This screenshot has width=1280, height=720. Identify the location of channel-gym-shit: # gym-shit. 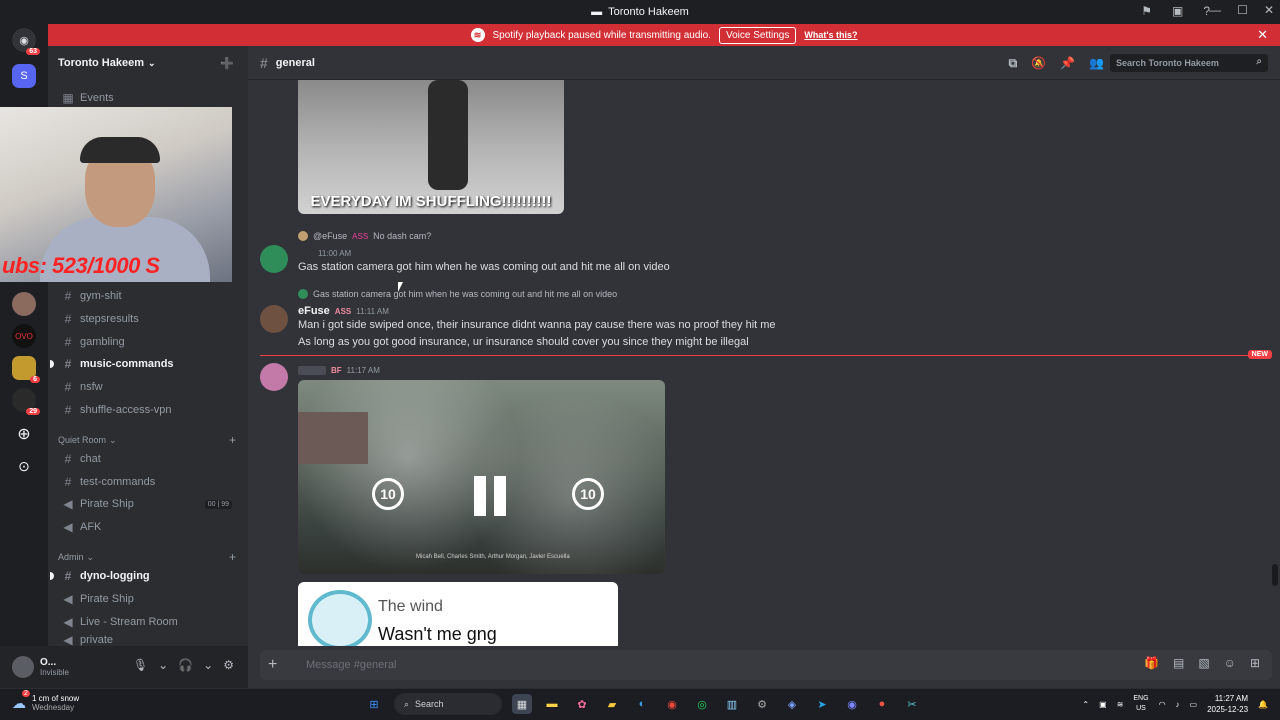
(148, 296).